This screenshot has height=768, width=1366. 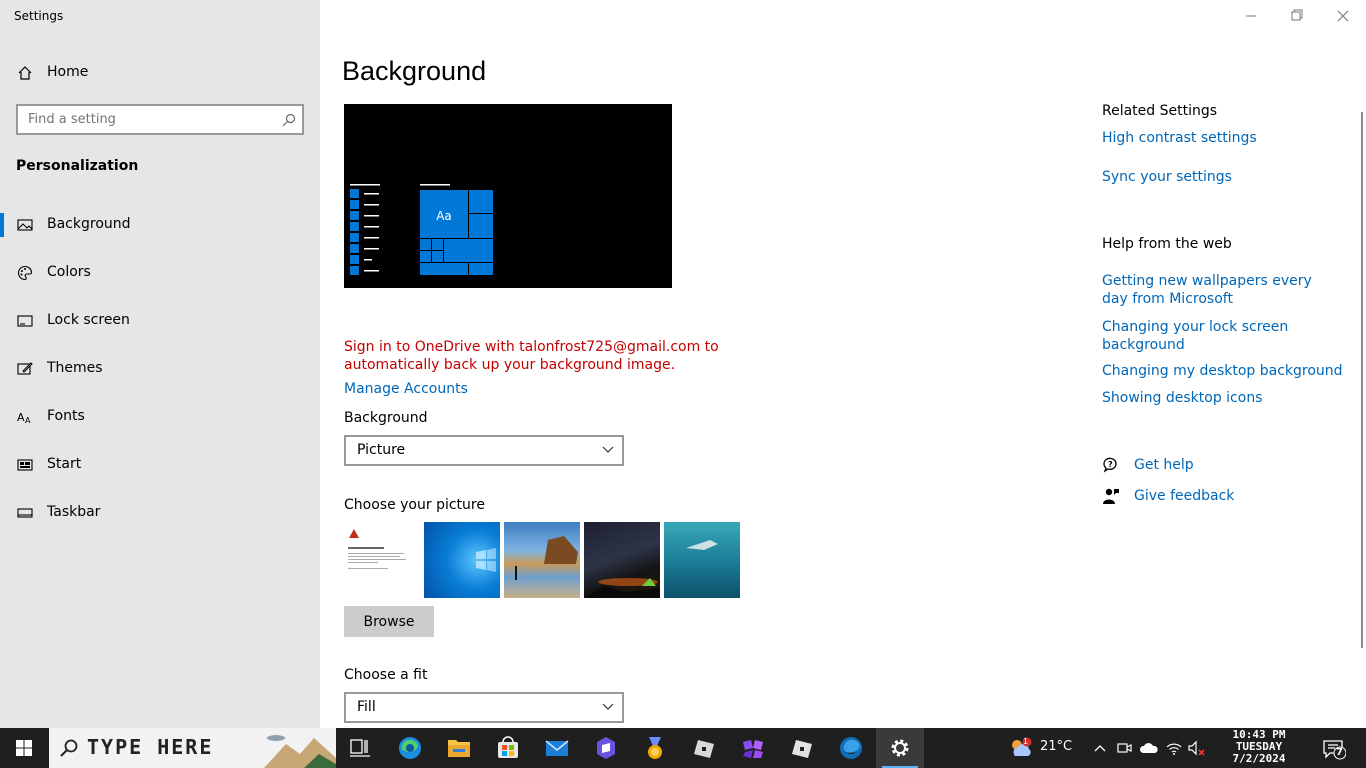 I want to click on volume-muted-icon, so click(x=1197, y=748).